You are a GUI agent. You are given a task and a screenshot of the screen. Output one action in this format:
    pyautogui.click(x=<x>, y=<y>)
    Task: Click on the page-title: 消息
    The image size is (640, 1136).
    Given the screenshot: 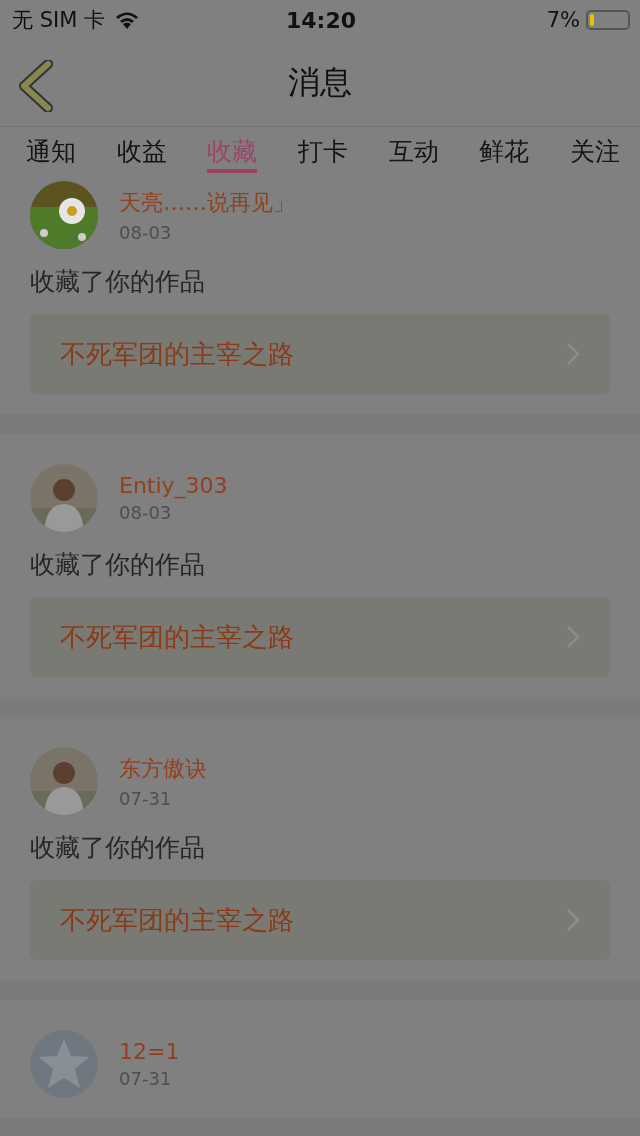 What is the action you would take?
    pyautogui.click(x=320, y=82)
    